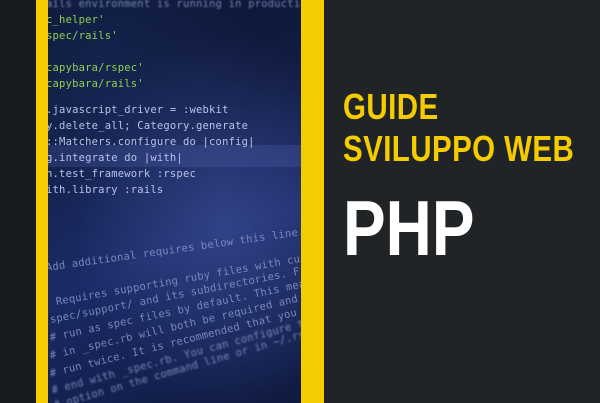 The height and width of the screenshot is (403, 600). I want to click on code-line: ::Matchers.configure do |config|, so click(151, 142).